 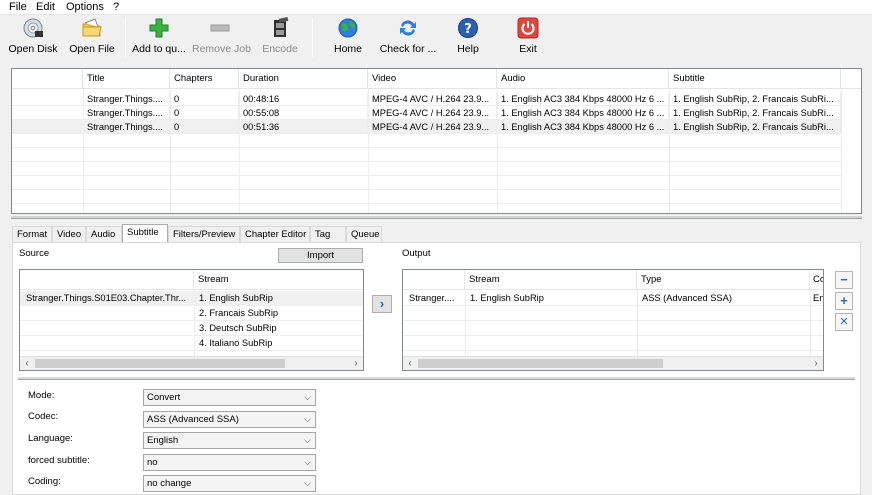 What do you see at coordinates (755, 79) in the screenshot?
I see `header-subtitle: Subtitle` at bounding box center [755, 79].